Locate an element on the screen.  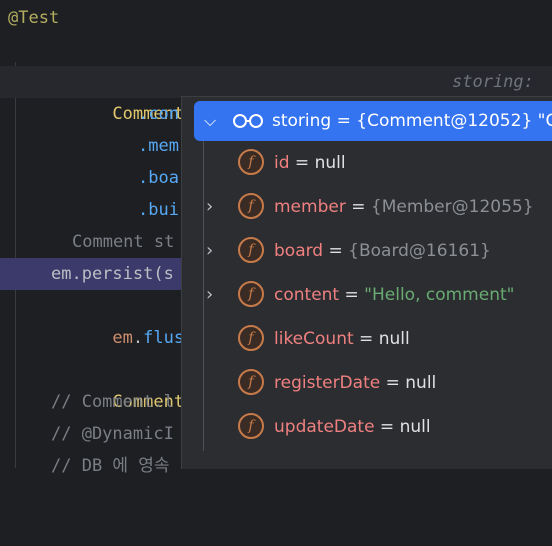
comment-text: // Comment.l is located at coordinates (112, 402).